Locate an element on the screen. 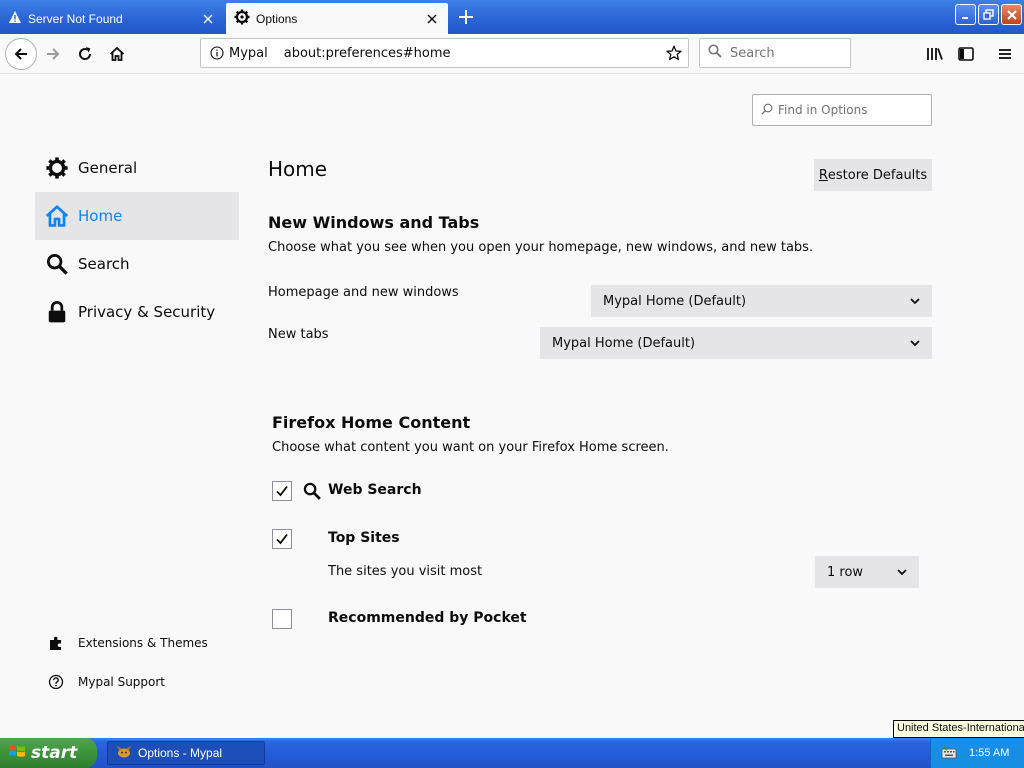 The image size is (1024, 768). taskbar-item-mypal: Options - Mypal is located at coordinates (186, 753).